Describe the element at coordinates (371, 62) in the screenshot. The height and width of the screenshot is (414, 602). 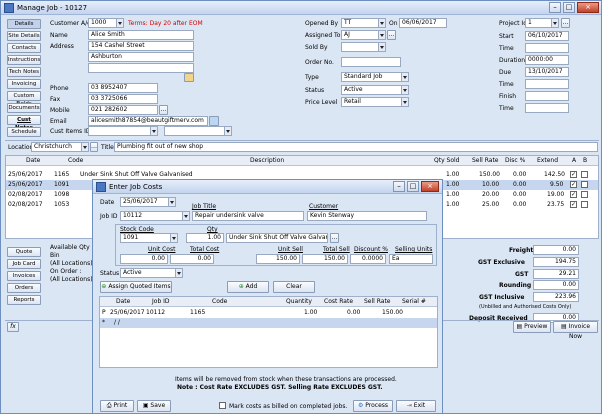
I see `order-no-field` at that location.